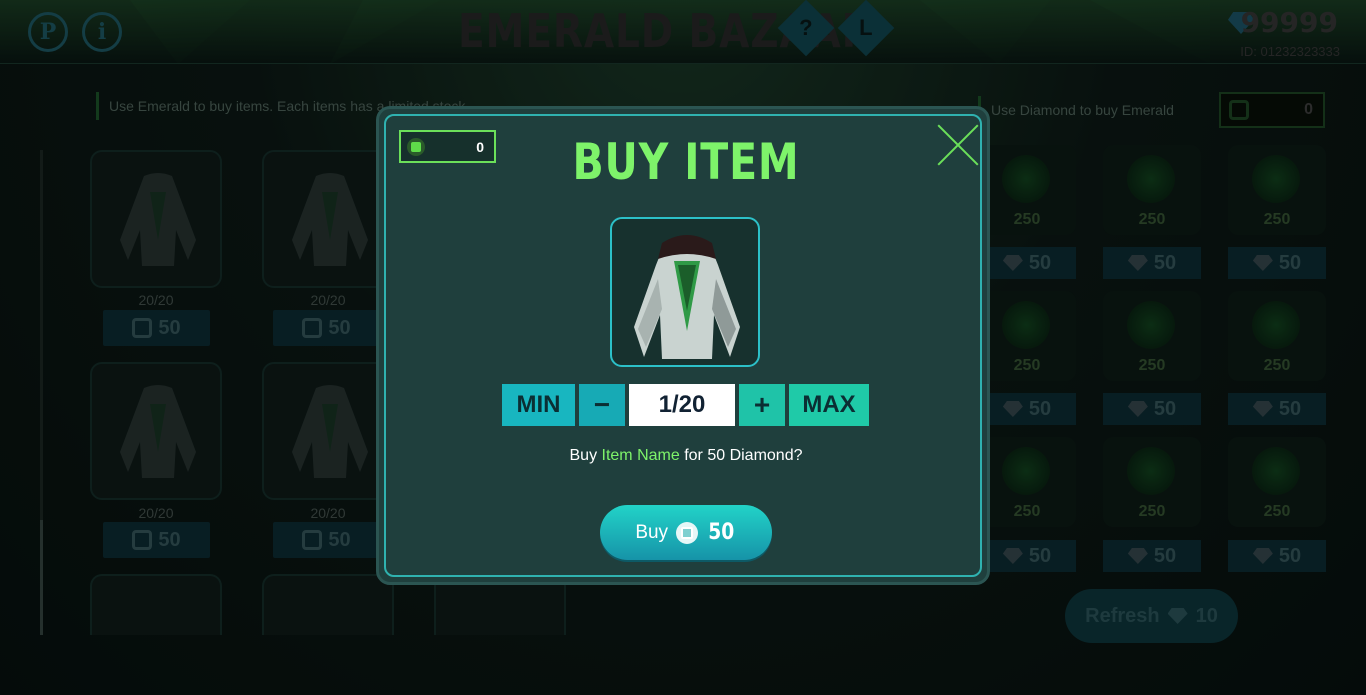 Image resolution: width=1366 pixels, height=695 pixels. Describe the element at coordinates (741, 455) in the screenshot. I see `confirm-suffix: for 50 Diamond?` at that location.